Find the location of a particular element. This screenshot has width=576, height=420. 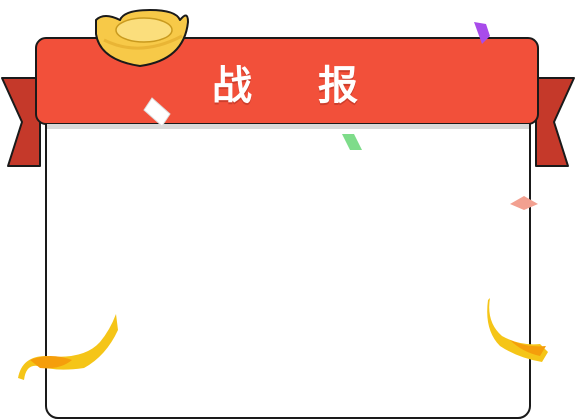

page-title: 战 报 is located at coordinates (298, 86).